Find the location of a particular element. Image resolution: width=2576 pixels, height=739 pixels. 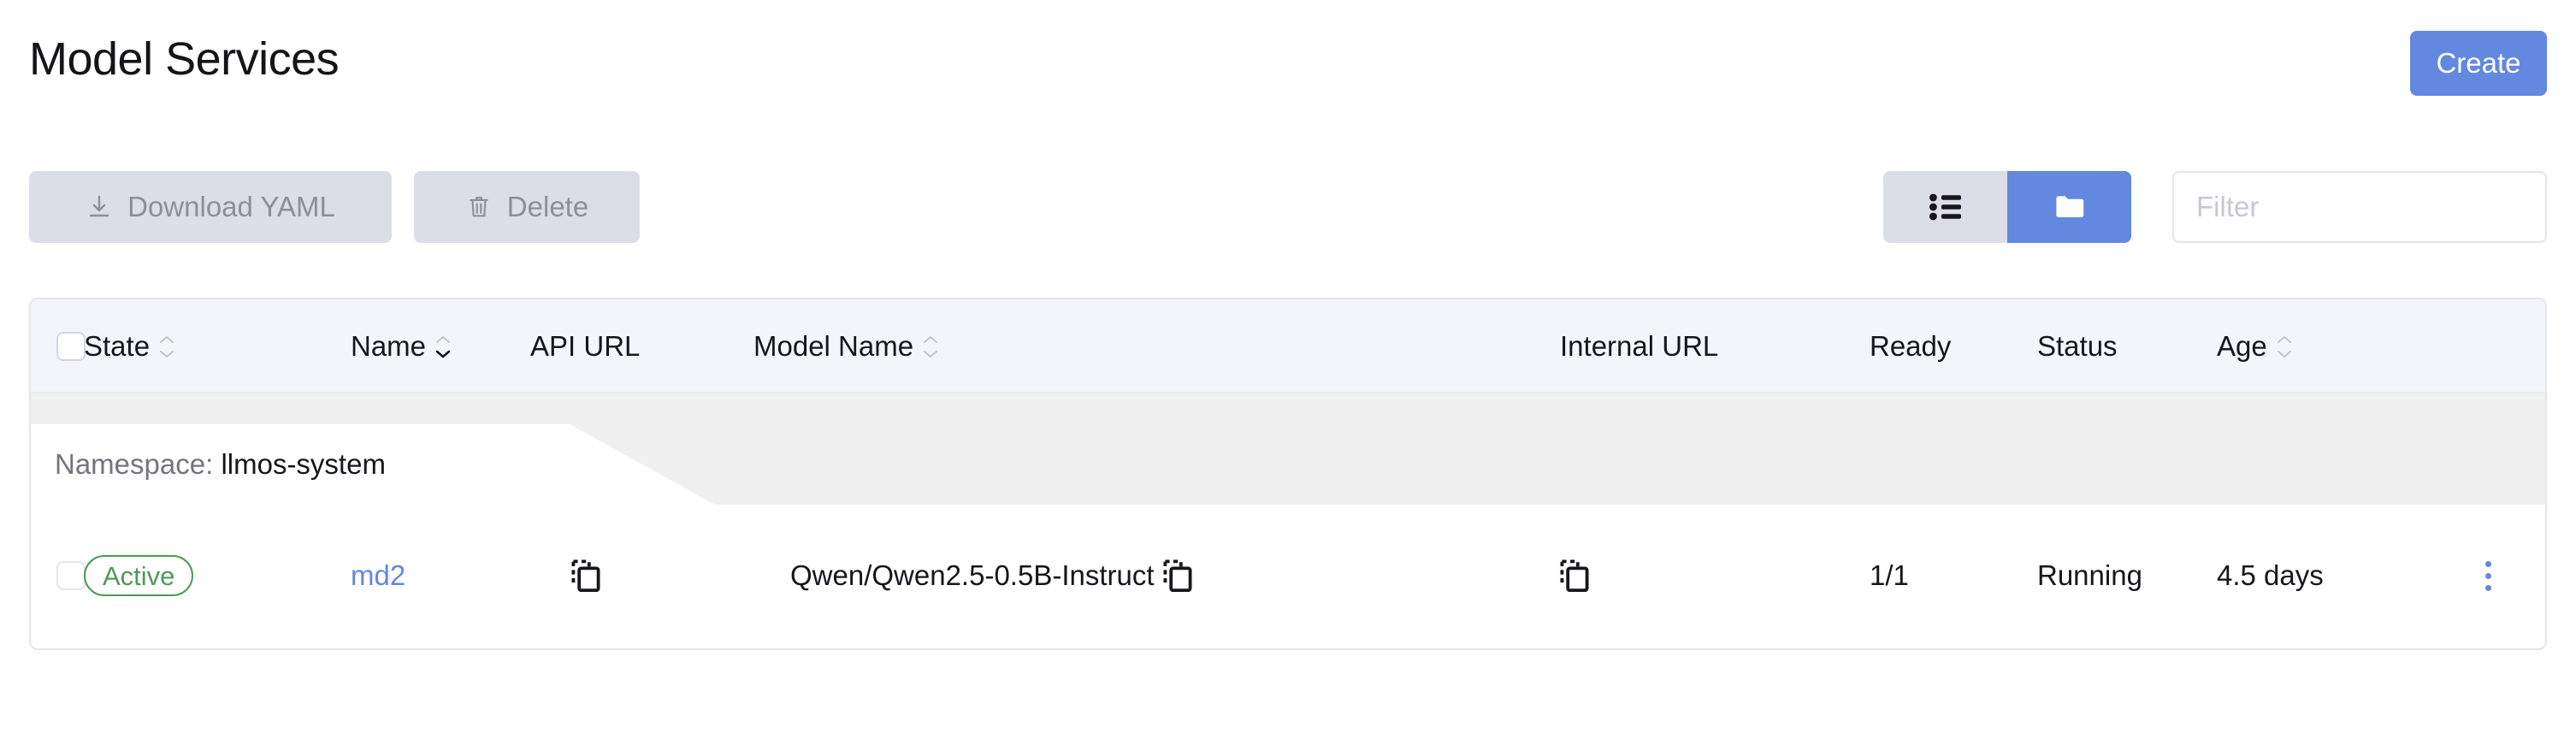

cell-model-name: Qwen/Qwen2.5-0.5B-Instruct is located at coordinates (991, 576).